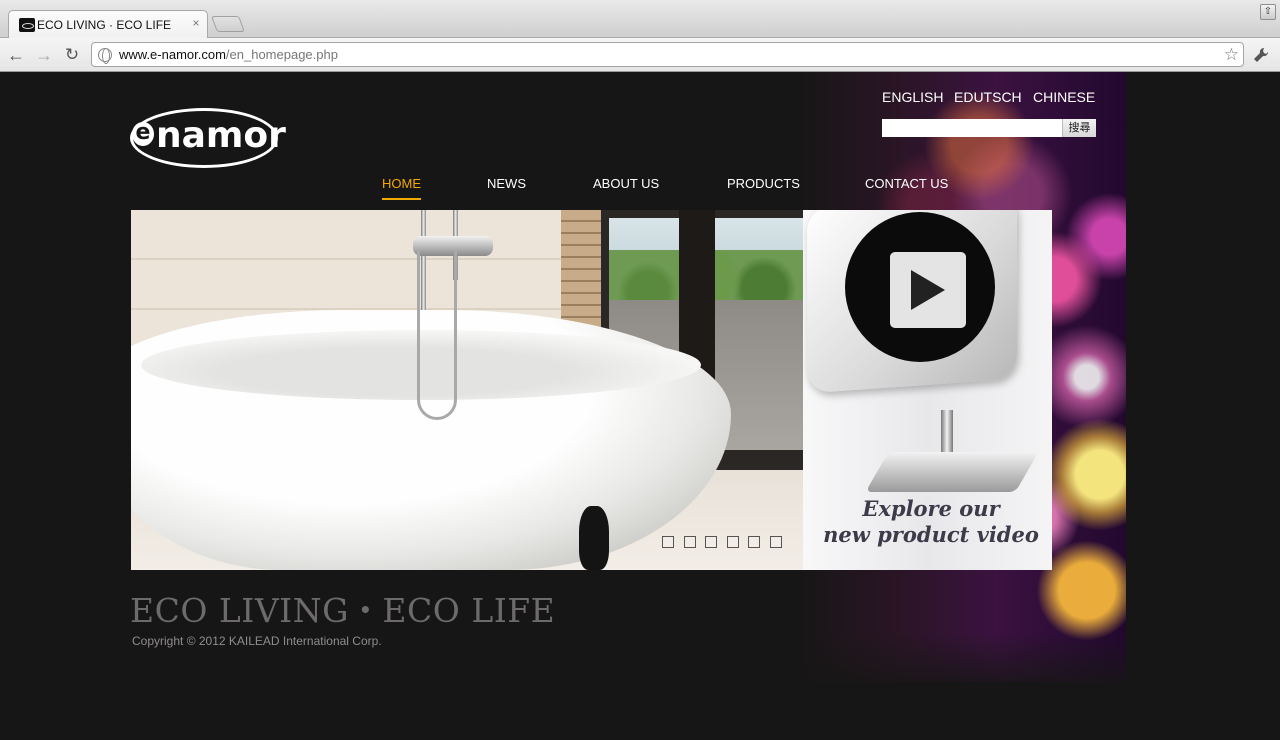 This screenshot has height=740, width=1280. I want to click on logo-e-mark: e, so click(143, 134).